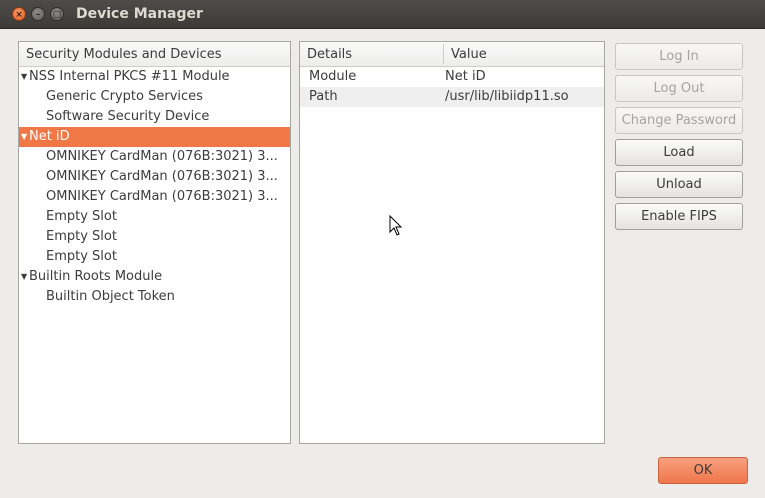 The width and height of the screenshot is (765, 498). I want to click on enable-fips-button: Enable FIPS, so click(679, 216).